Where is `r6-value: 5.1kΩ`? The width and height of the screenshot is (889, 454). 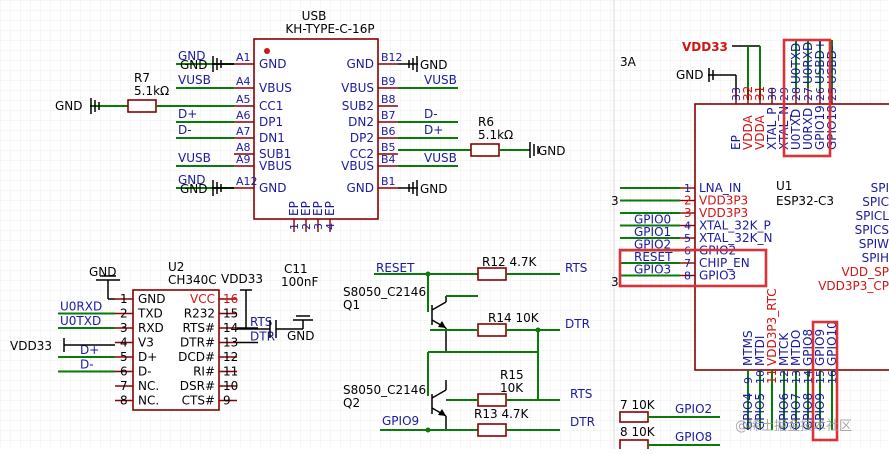
r6-value: 5.1kΩ is located at coordinates (495, 135).